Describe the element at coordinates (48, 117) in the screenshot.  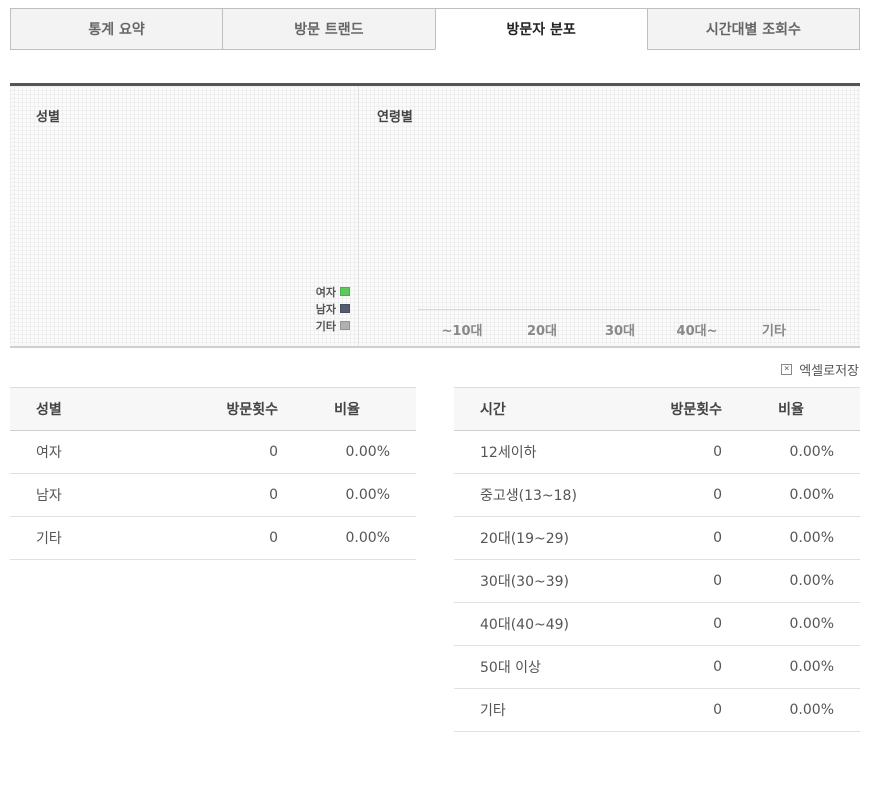
I see `gender-chart-title: 성별` at that location.